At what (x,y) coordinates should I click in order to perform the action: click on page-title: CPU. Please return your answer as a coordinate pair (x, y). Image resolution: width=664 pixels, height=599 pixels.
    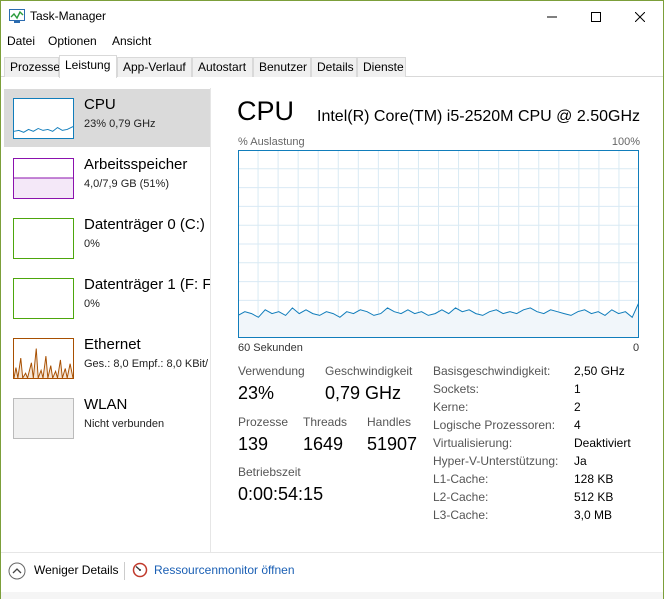
    Looking at the image, I should click on (266, 111).